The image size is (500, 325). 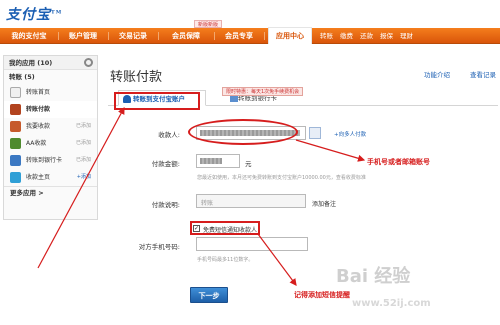 I want to click on watermark-text: Bai 经验, so click(x=373, y=276).